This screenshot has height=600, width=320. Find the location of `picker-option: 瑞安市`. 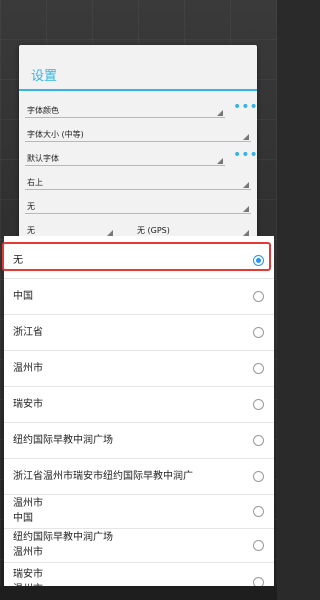

picker-option: 瑞安市 is located at coordinates (139, 404).